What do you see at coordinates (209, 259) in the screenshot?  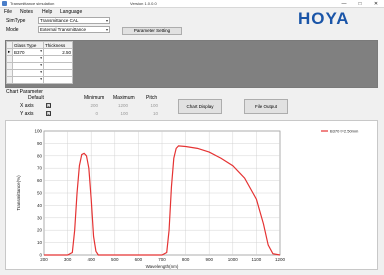 I see `x-tick-label: 900` at bounding box center [209, 259].